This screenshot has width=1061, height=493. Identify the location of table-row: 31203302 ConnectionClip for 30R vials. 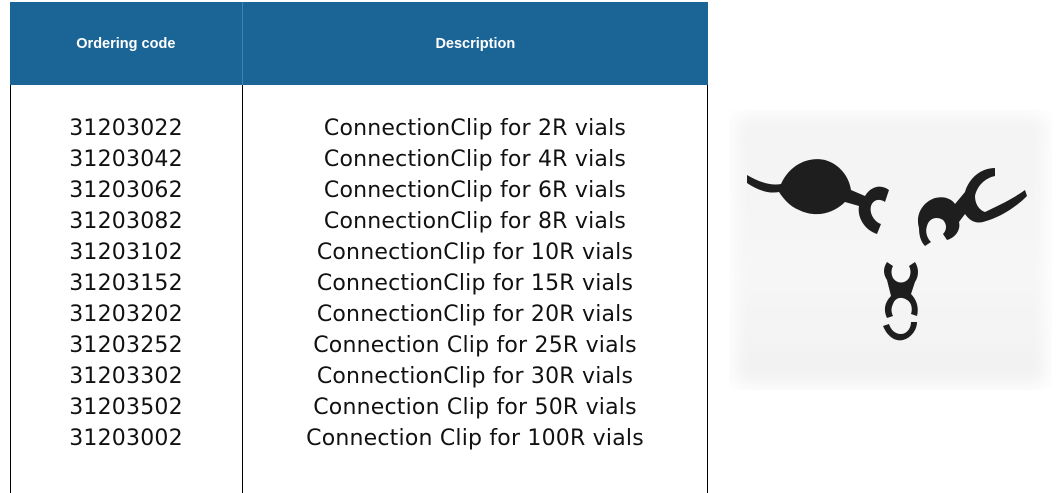
(359, 376).